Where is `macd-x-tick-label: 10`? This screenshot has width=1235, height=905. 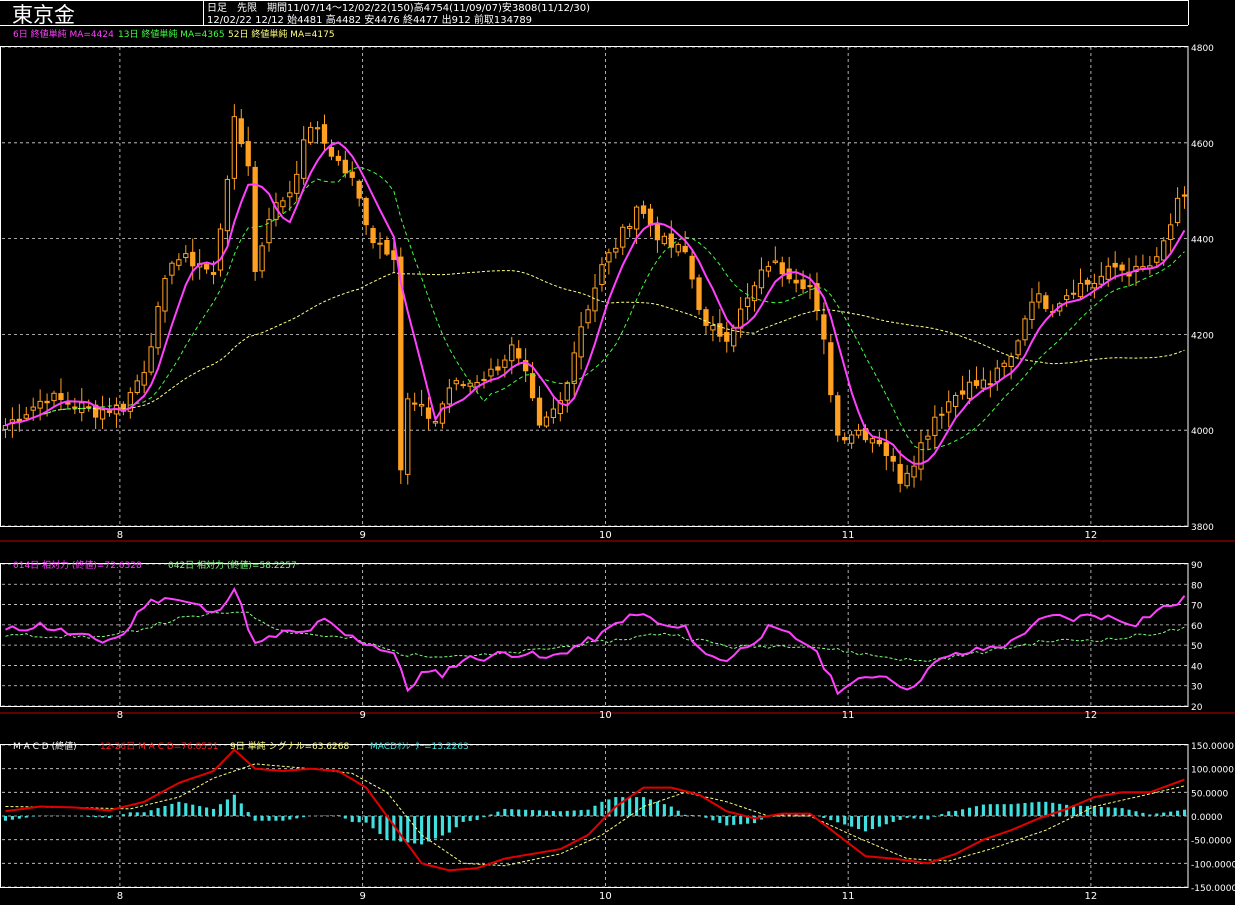 macd-x-tick-label: 10 is located at coordinates (605, 896).